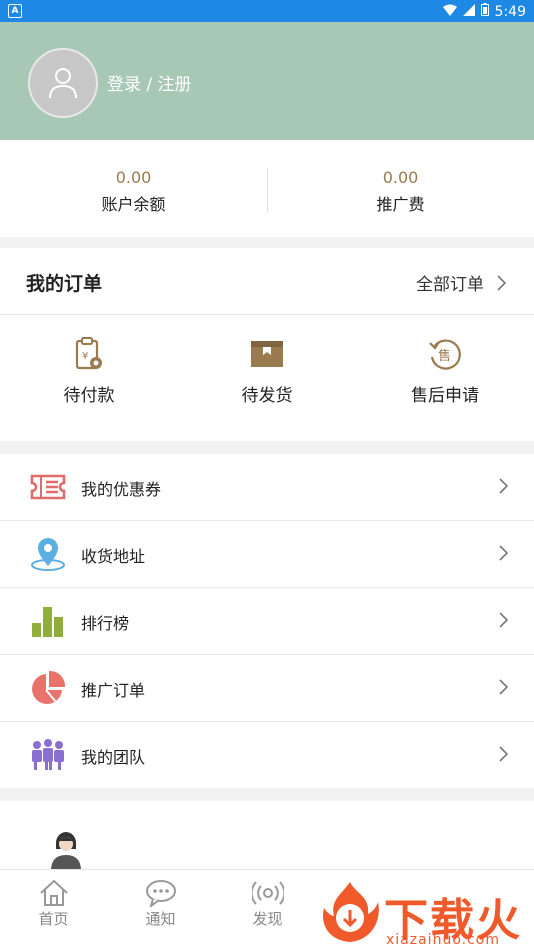  I want to click on bar-chart-icon, so click(47, 622).